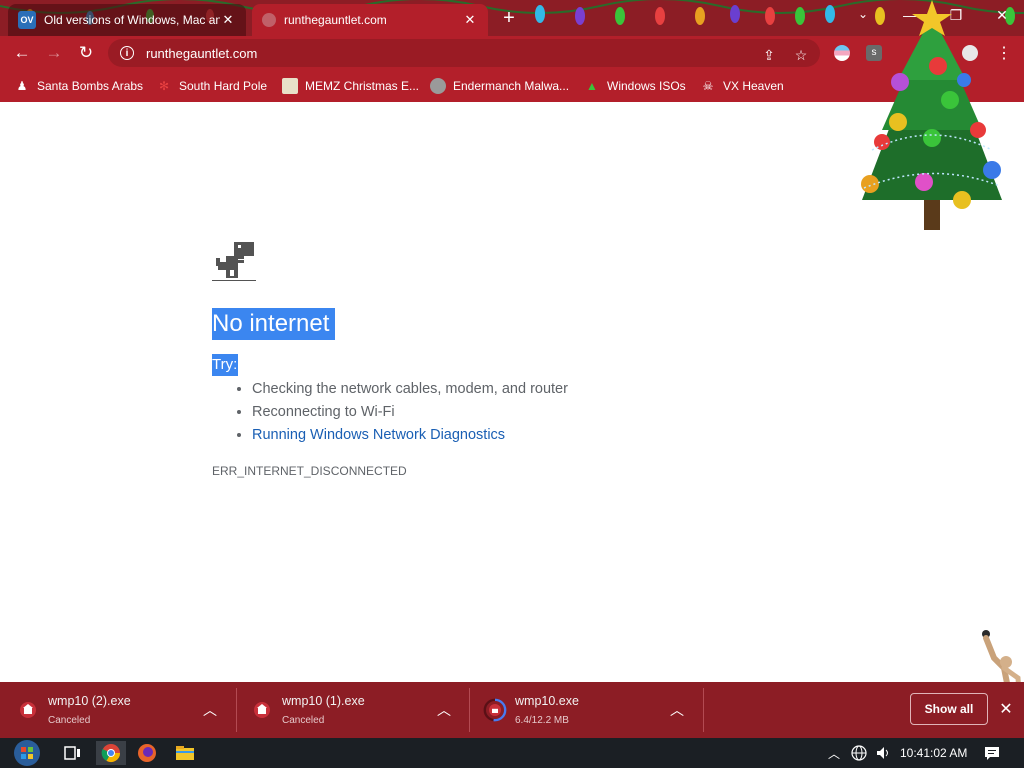 The image size is (1024, 768). What do you see at coordinates (410, 412) in the screenshot?
I see `suggestion-item: Reconnecting to Wi-Fi` at bounding box center [410, 412].